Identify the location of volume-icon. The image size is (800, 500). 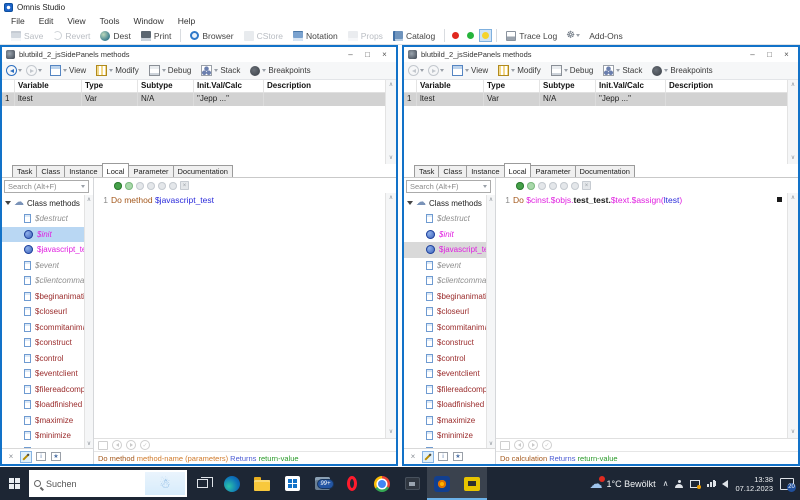
(721, 483).